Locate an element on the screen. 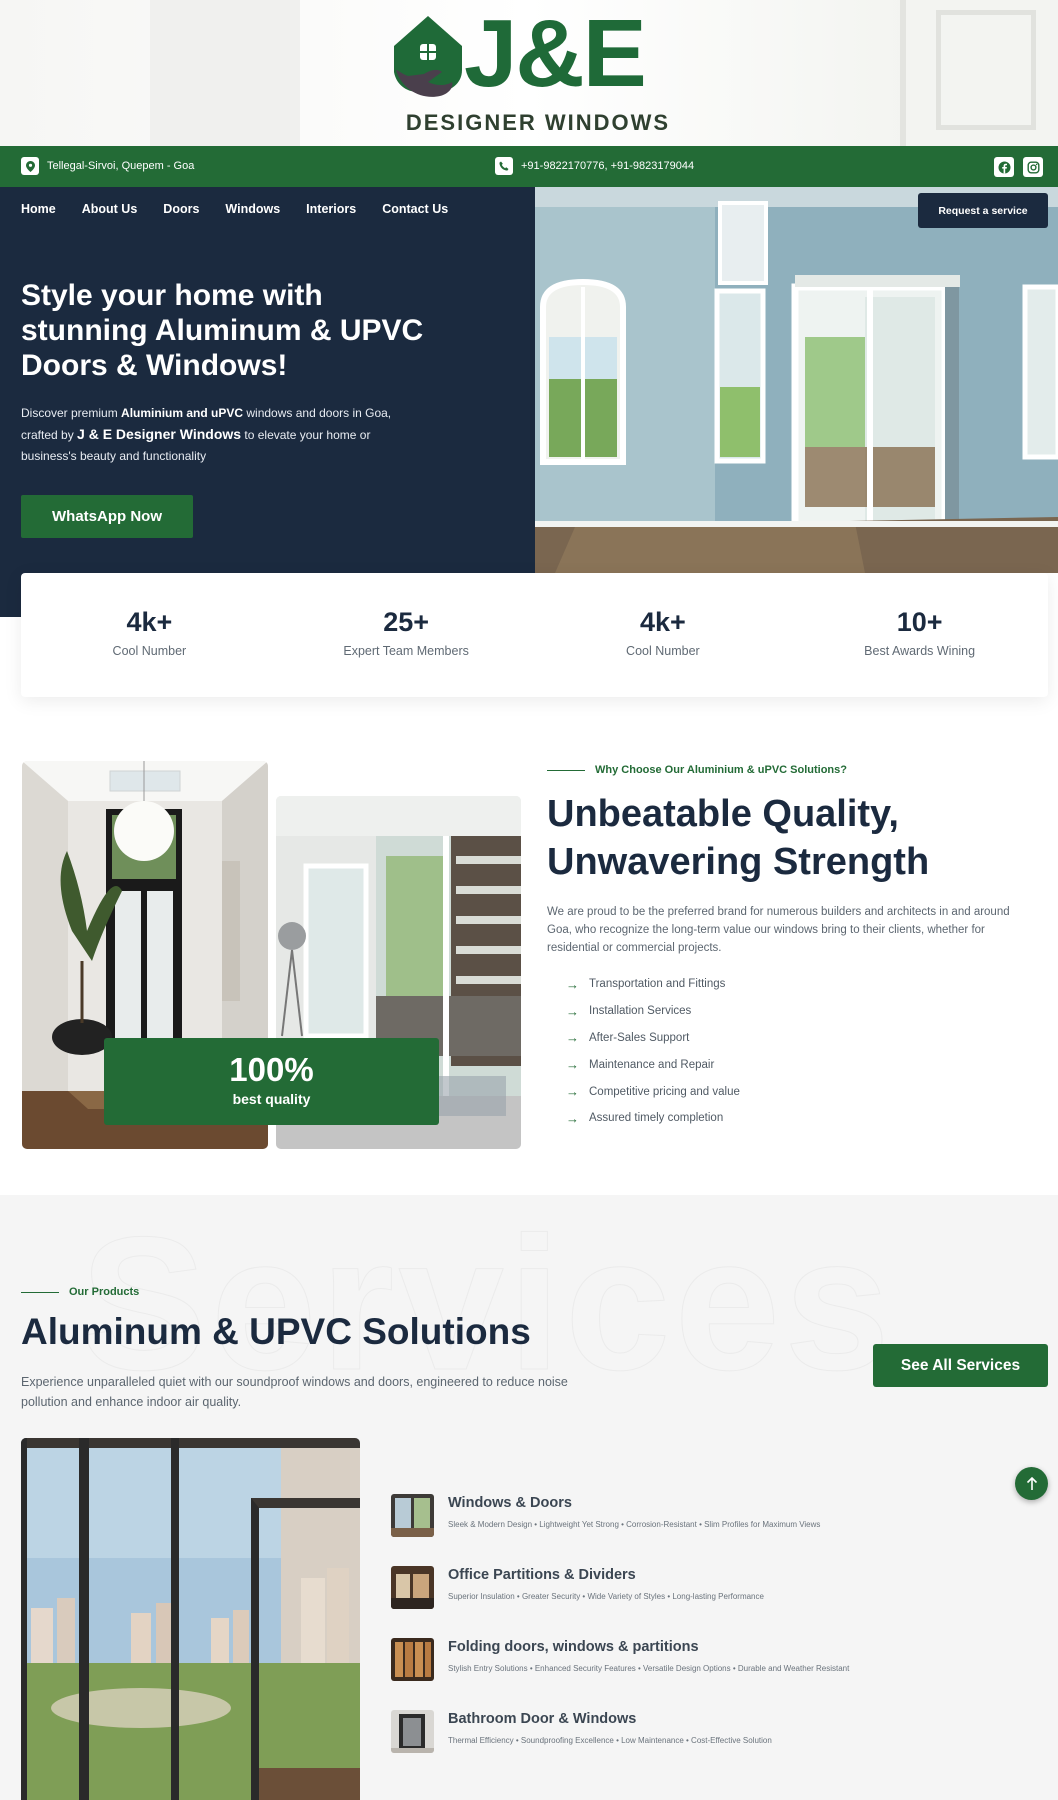  stat-item: 25+ Expert Team Members is located at coordinates (406, 635).